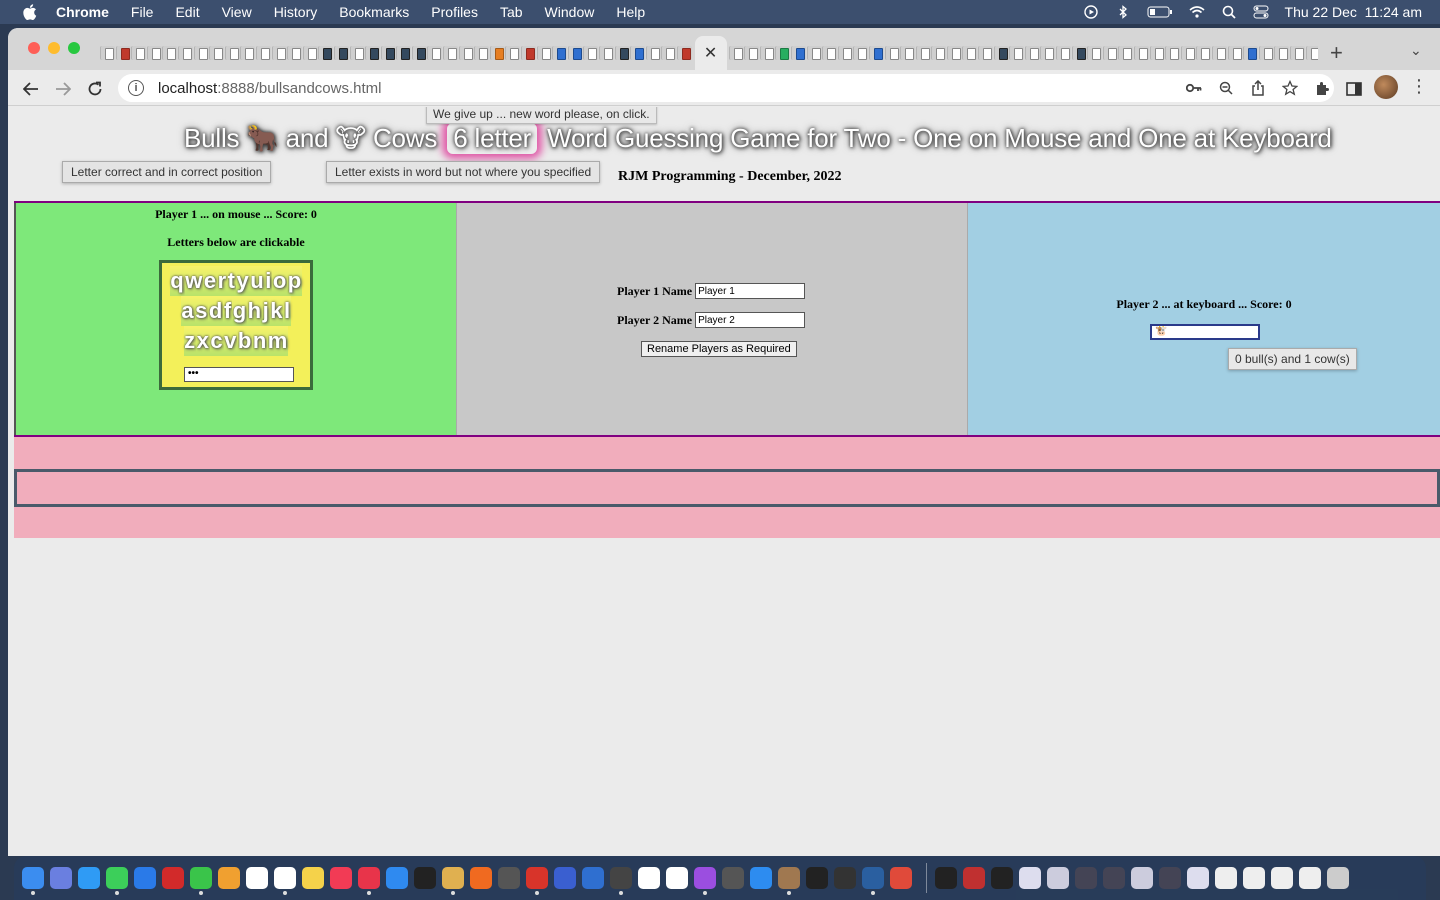 Image resolution: width=1440 pixels, height=900 pixels. Describe the element at coordinates (630, 12) in the screenshot. I see `menu-help: Help` at that location.